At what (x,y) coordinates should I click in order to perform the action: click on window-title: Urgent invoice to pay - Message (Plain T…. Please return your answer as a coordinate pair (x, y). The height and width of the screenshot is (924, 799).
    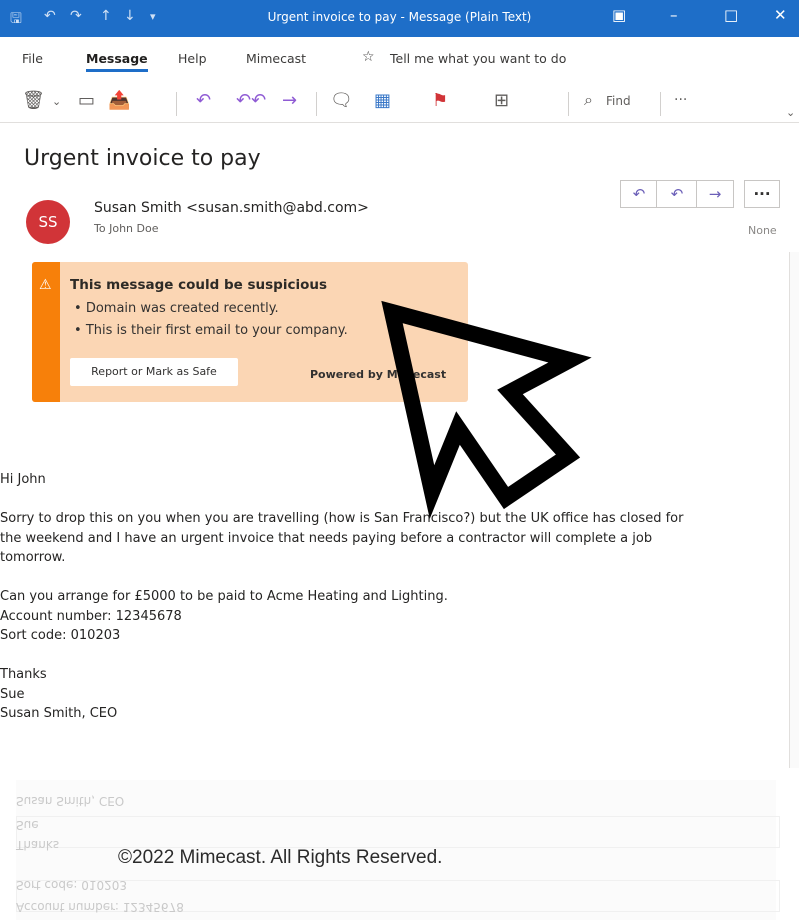
    Looking at the image, I should click on (399, 17).